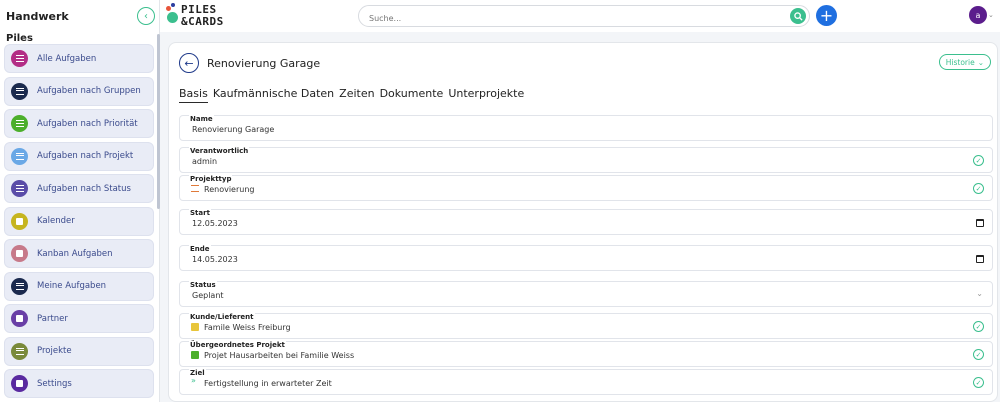  Describe the element at coordinates (75, 253) in the screenshot. I see `sidebar-item-label: Kanban Aufgaben` at that location.